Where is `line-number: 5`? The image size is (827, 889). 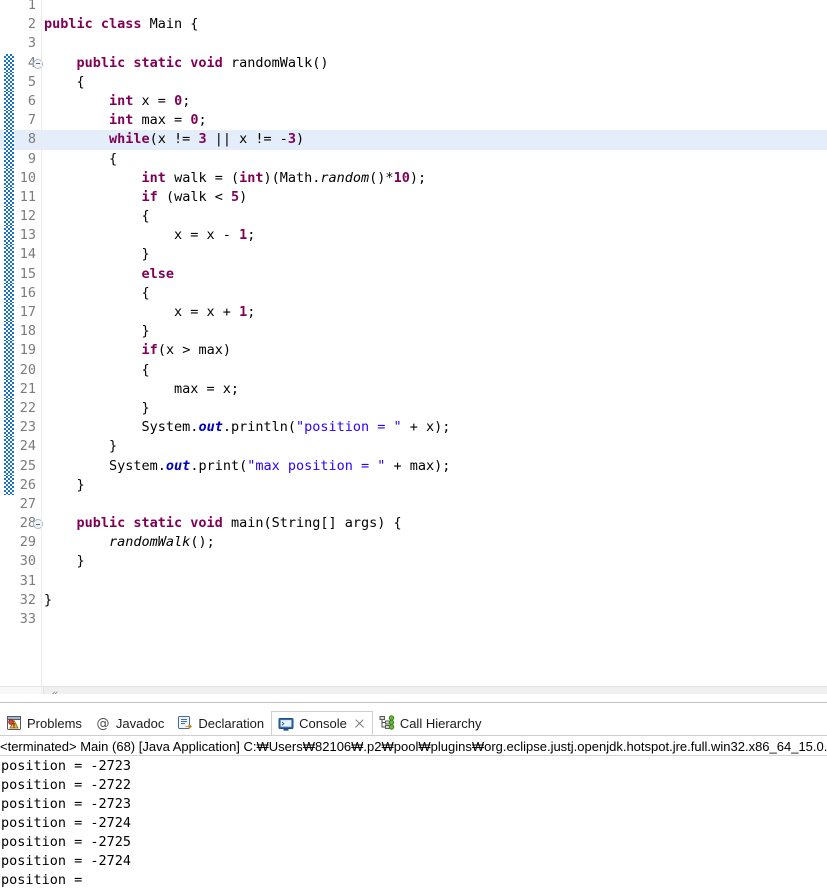
line-number: 5 is located at coordinates (31, 81).